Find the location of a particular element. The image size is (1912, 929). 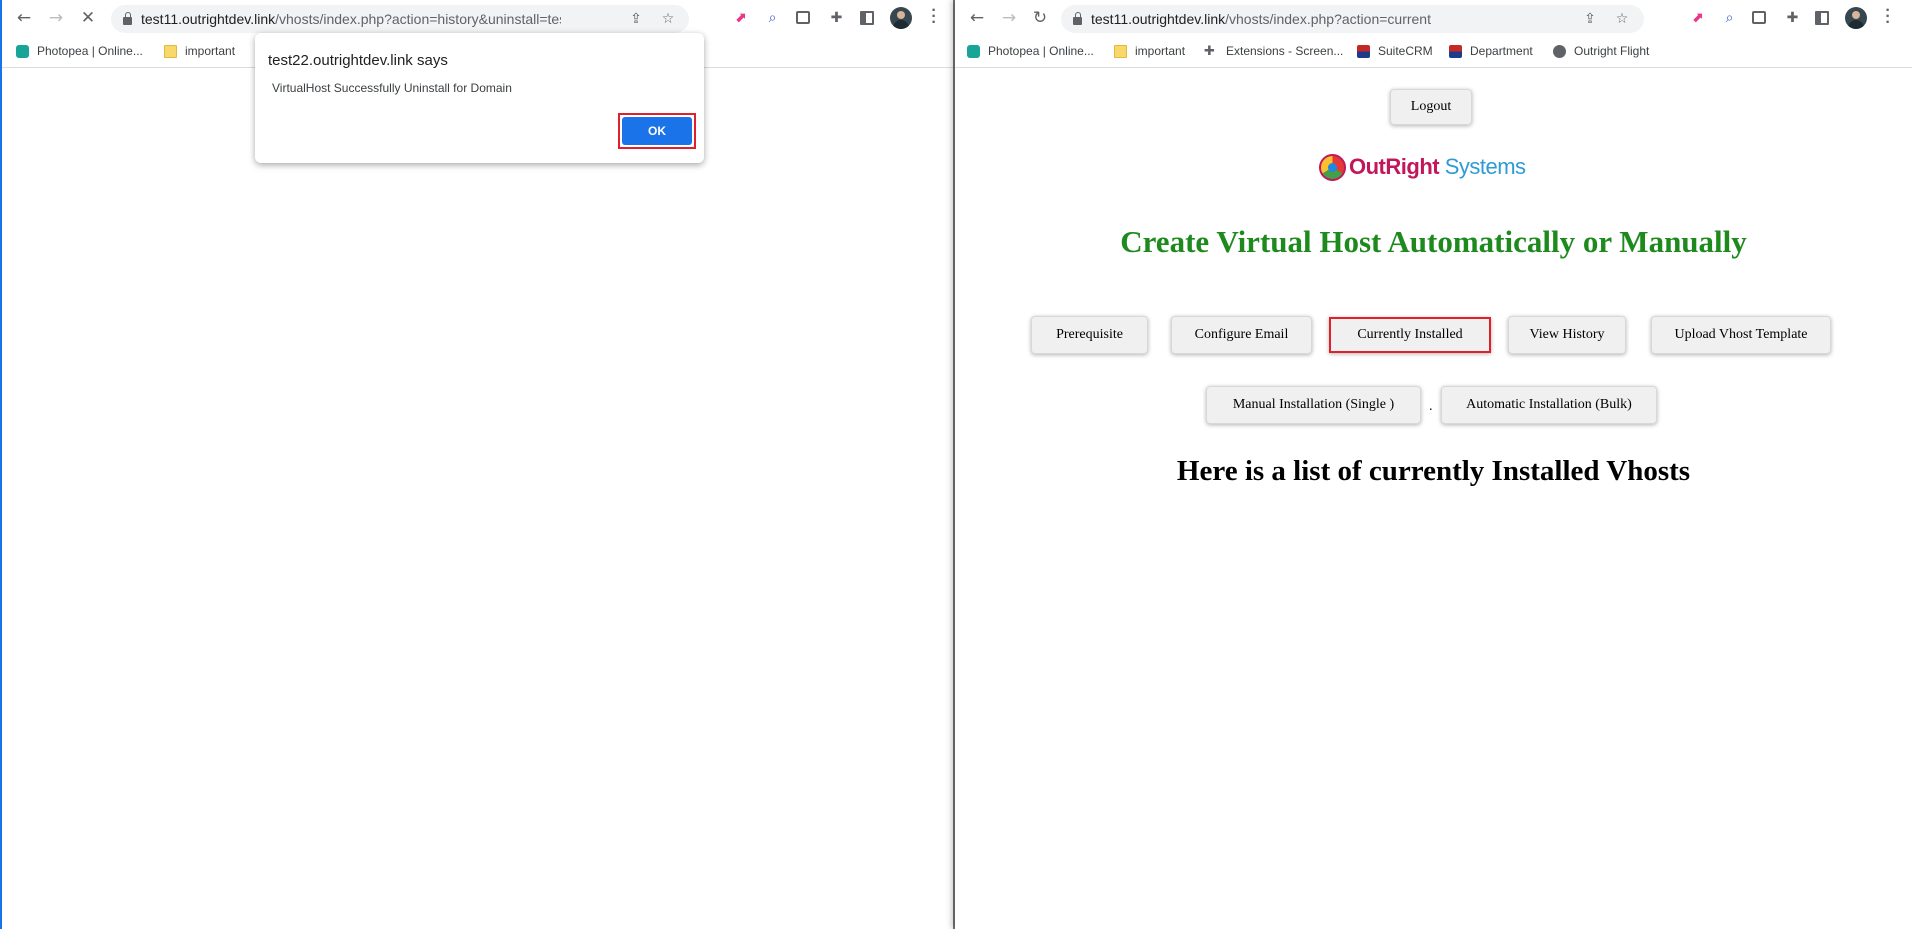

upload-vhost-template-button: Upload Vhost Template is located at coordinates (1741, 335).